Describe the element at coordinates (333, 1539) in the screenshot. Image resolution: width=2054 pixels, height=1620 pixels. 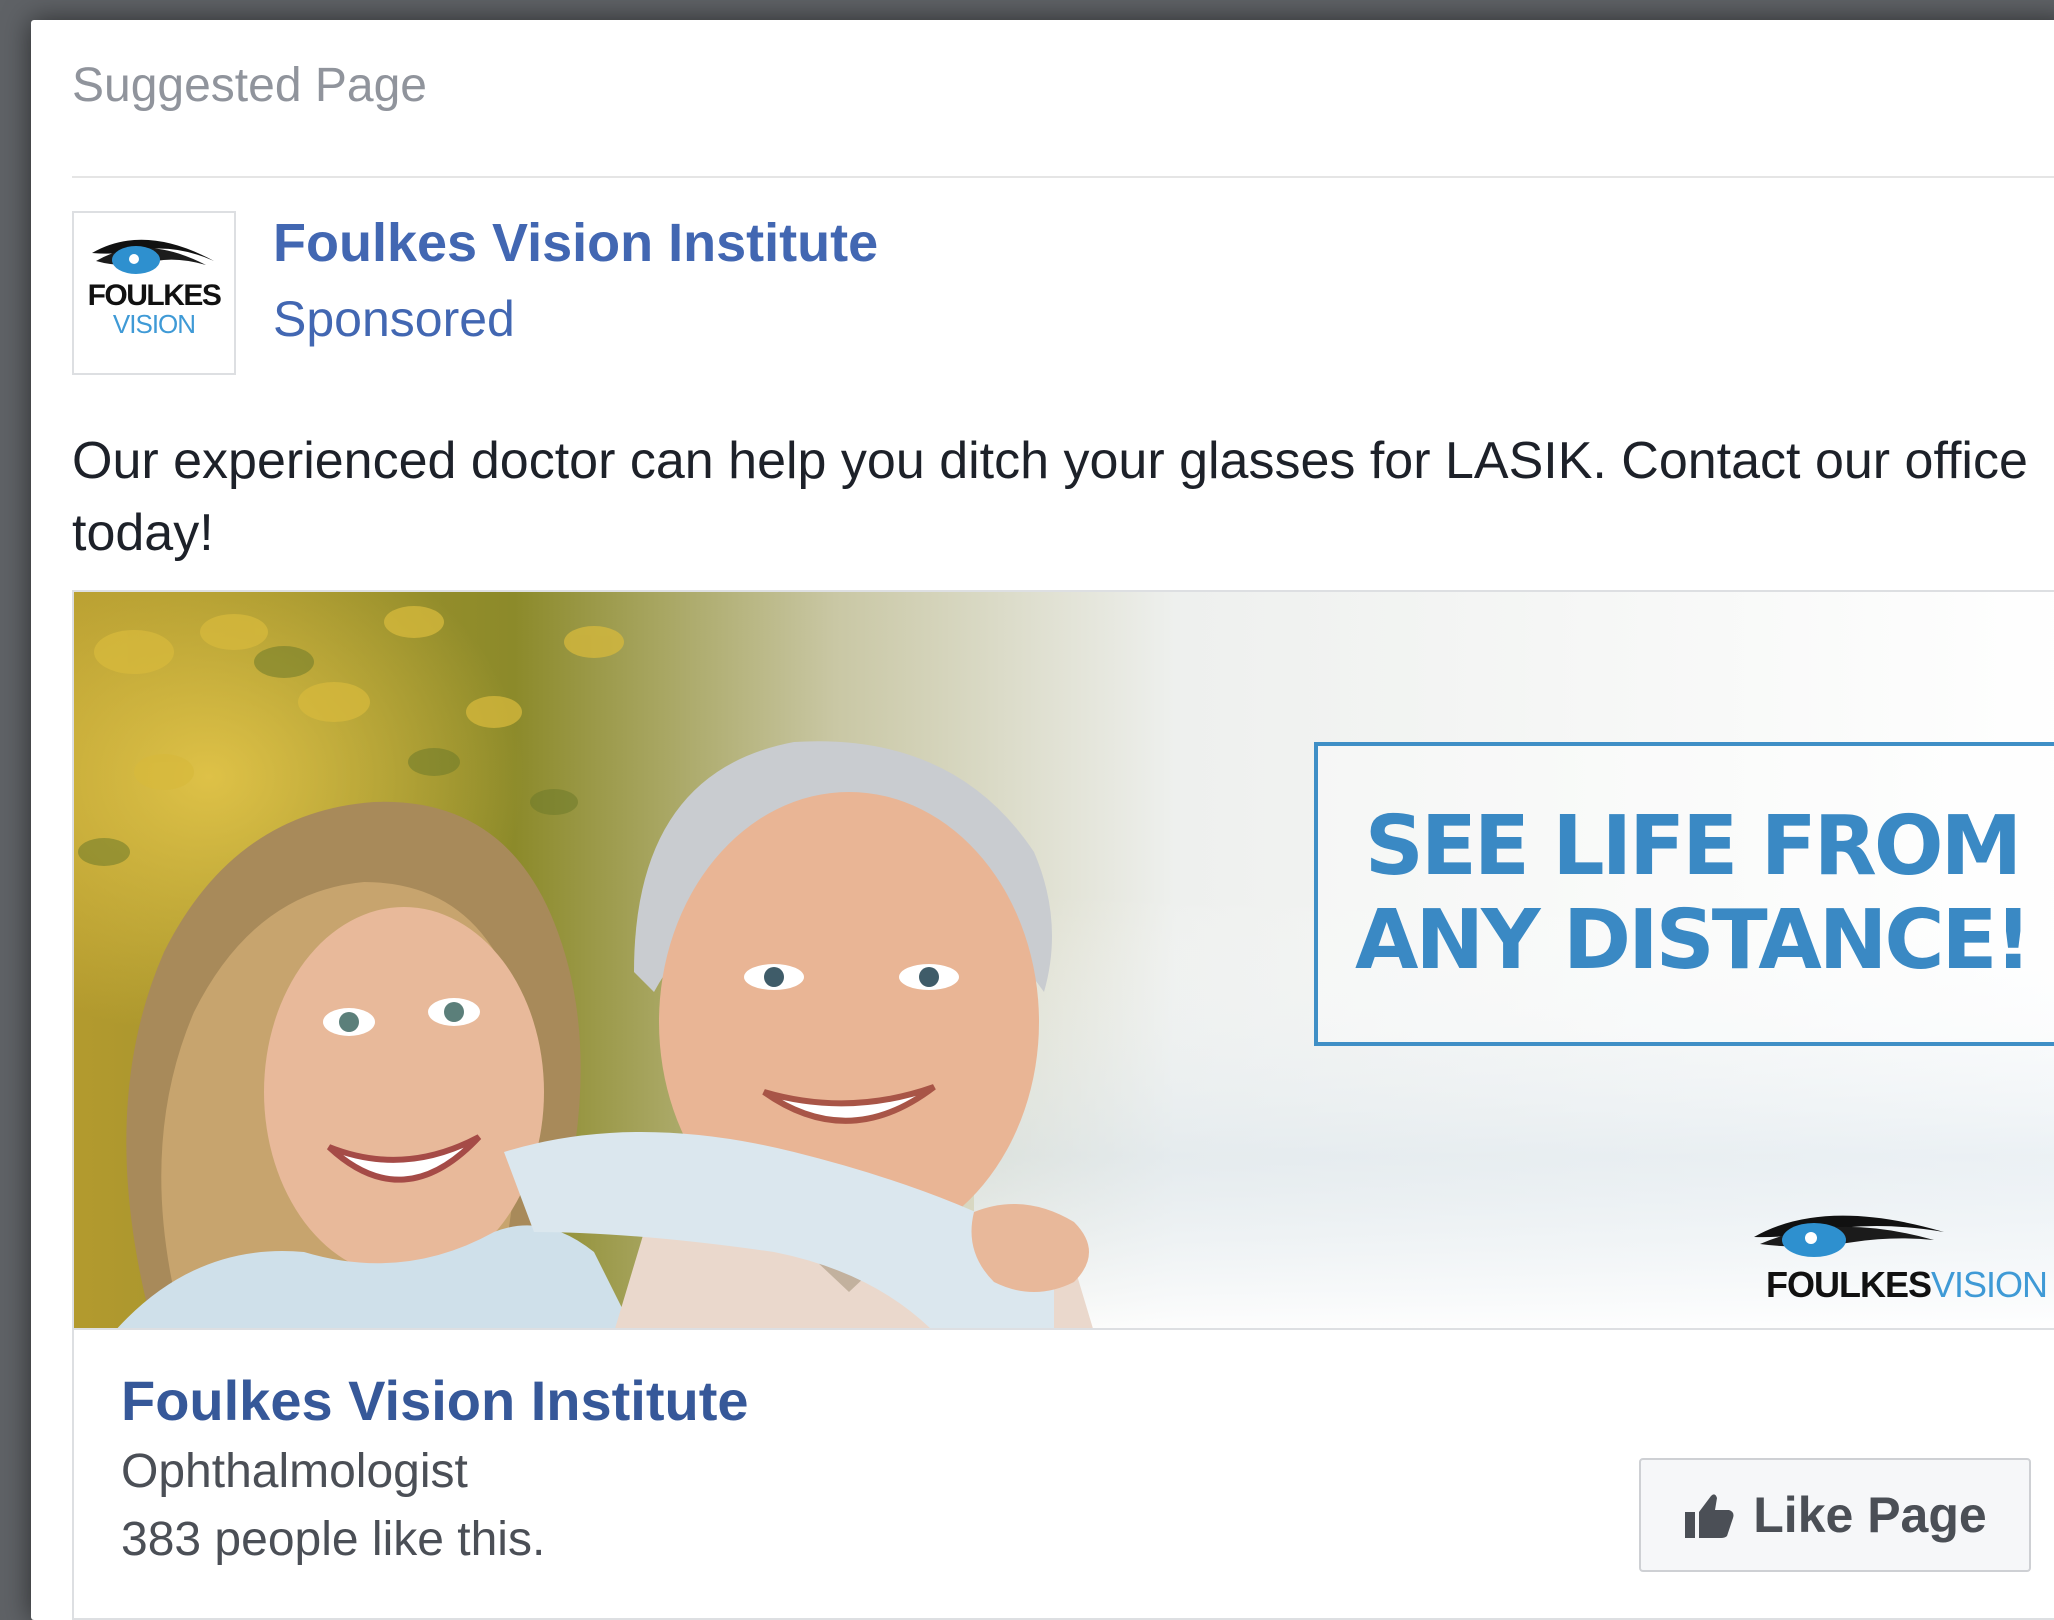
I see `page-likes-count: 383 people like this.` at that location.